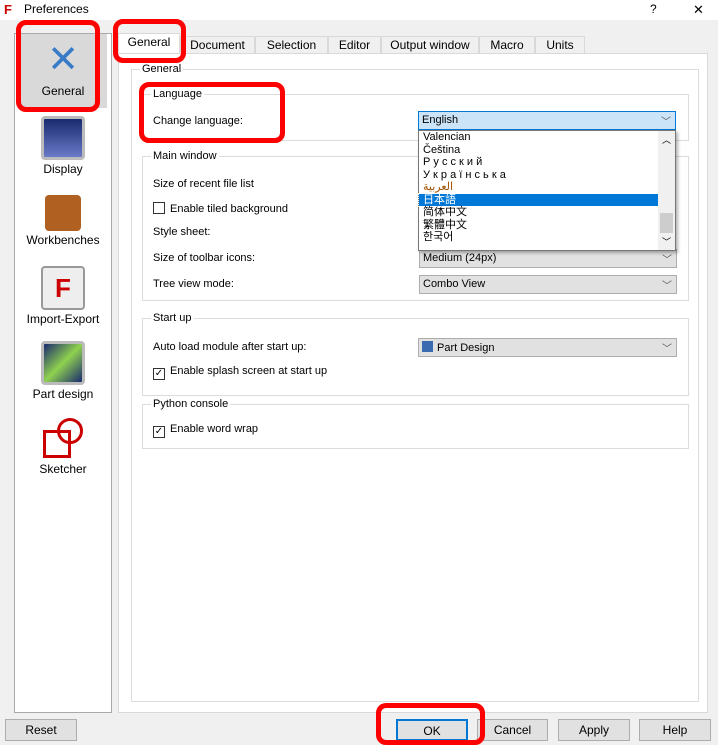  I want to click on combo-value: Part Design, so click(466, 348).